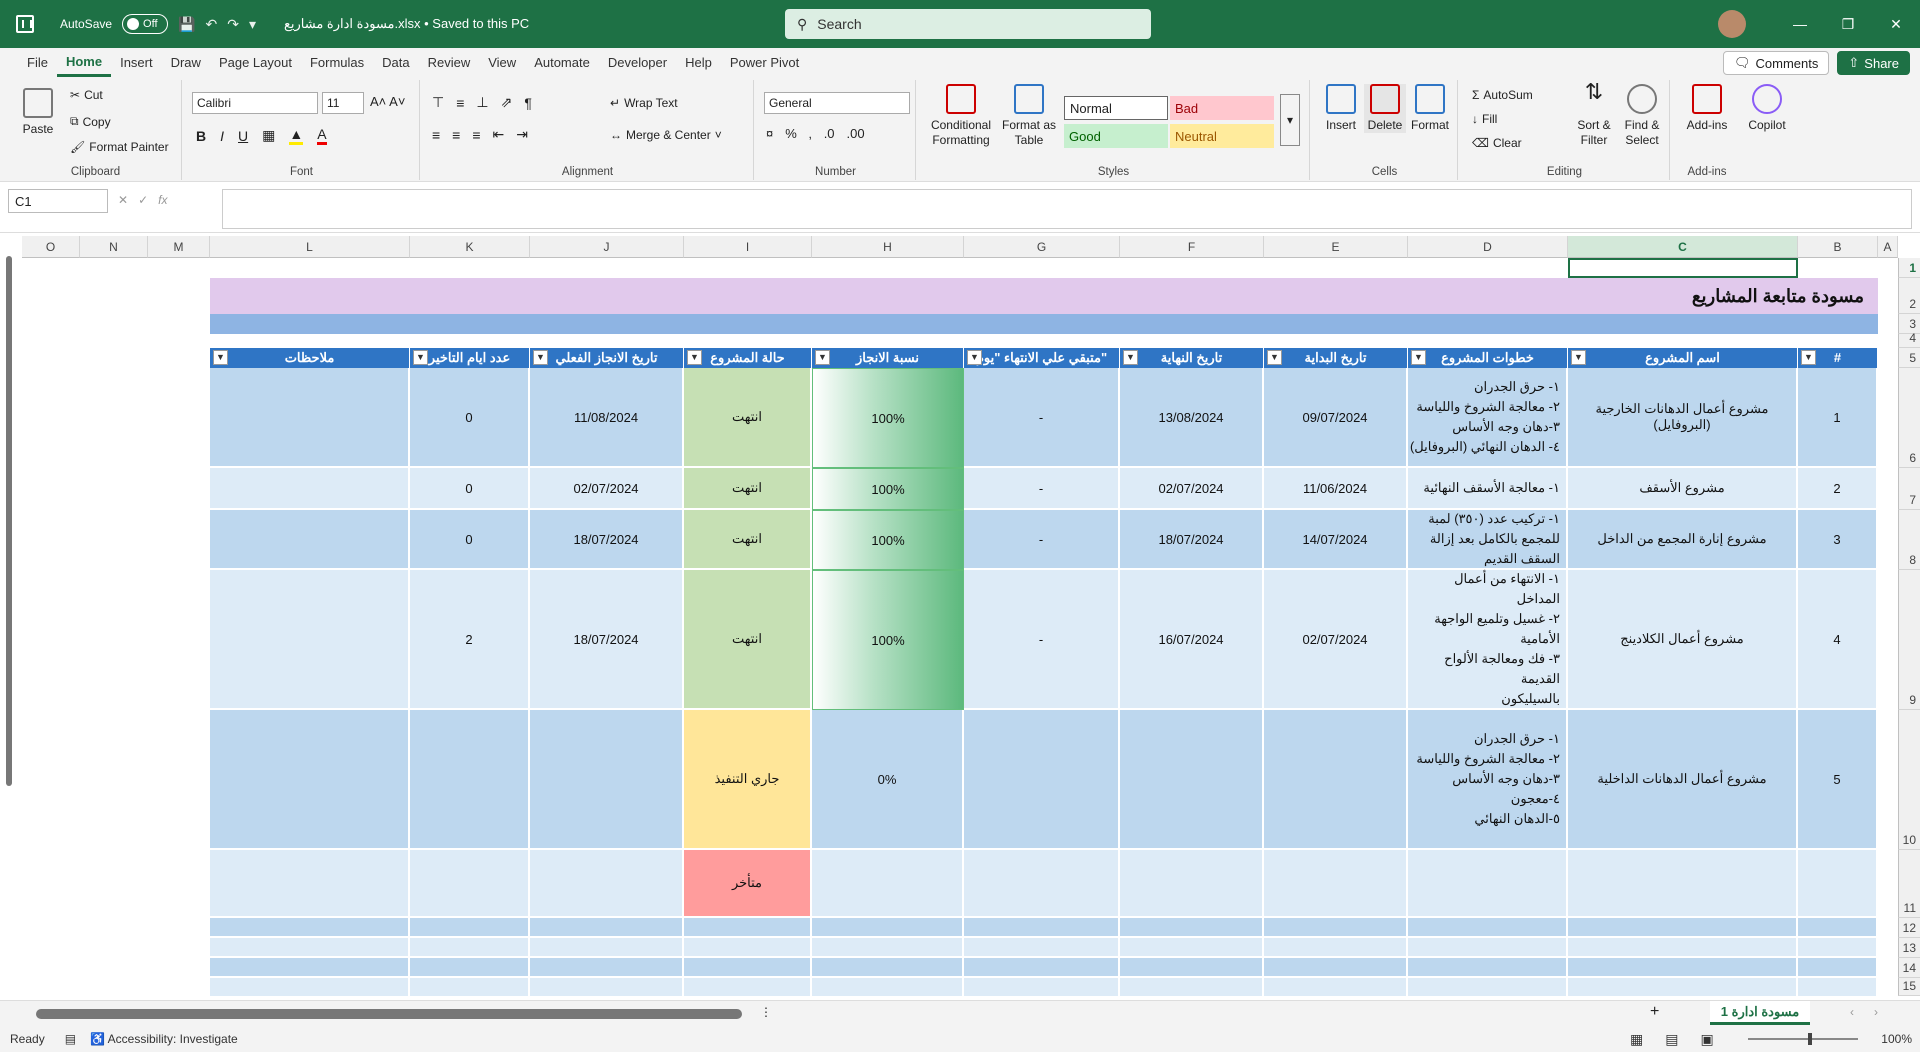 The height and width of the screenshot is (1052, 1920). I want to click on tab-review: Review, so click(449, 63).